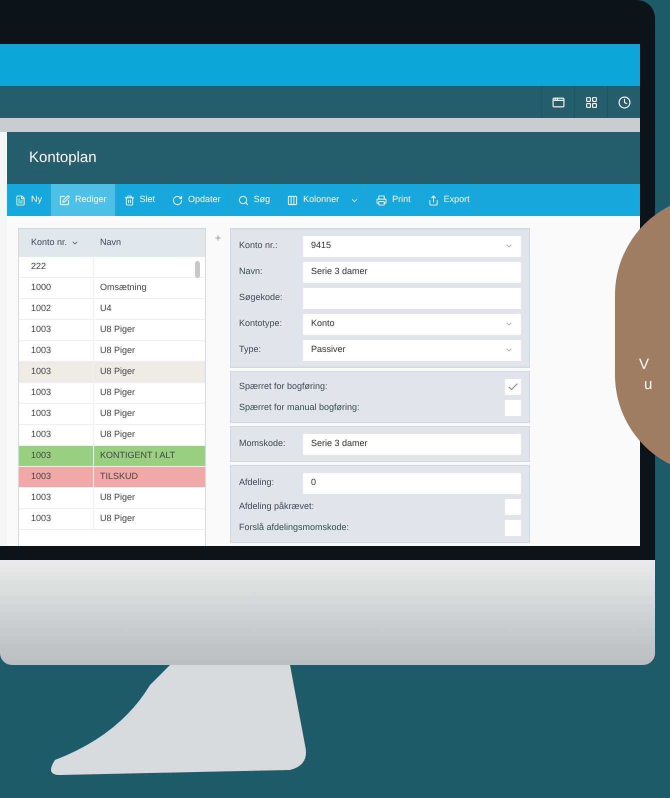 The image size is (670, 798). Describe the element at coordinates (294, 527) in the screenshot. I see `checkbox-label: Forslå afdelingsmomskode:` at that location.